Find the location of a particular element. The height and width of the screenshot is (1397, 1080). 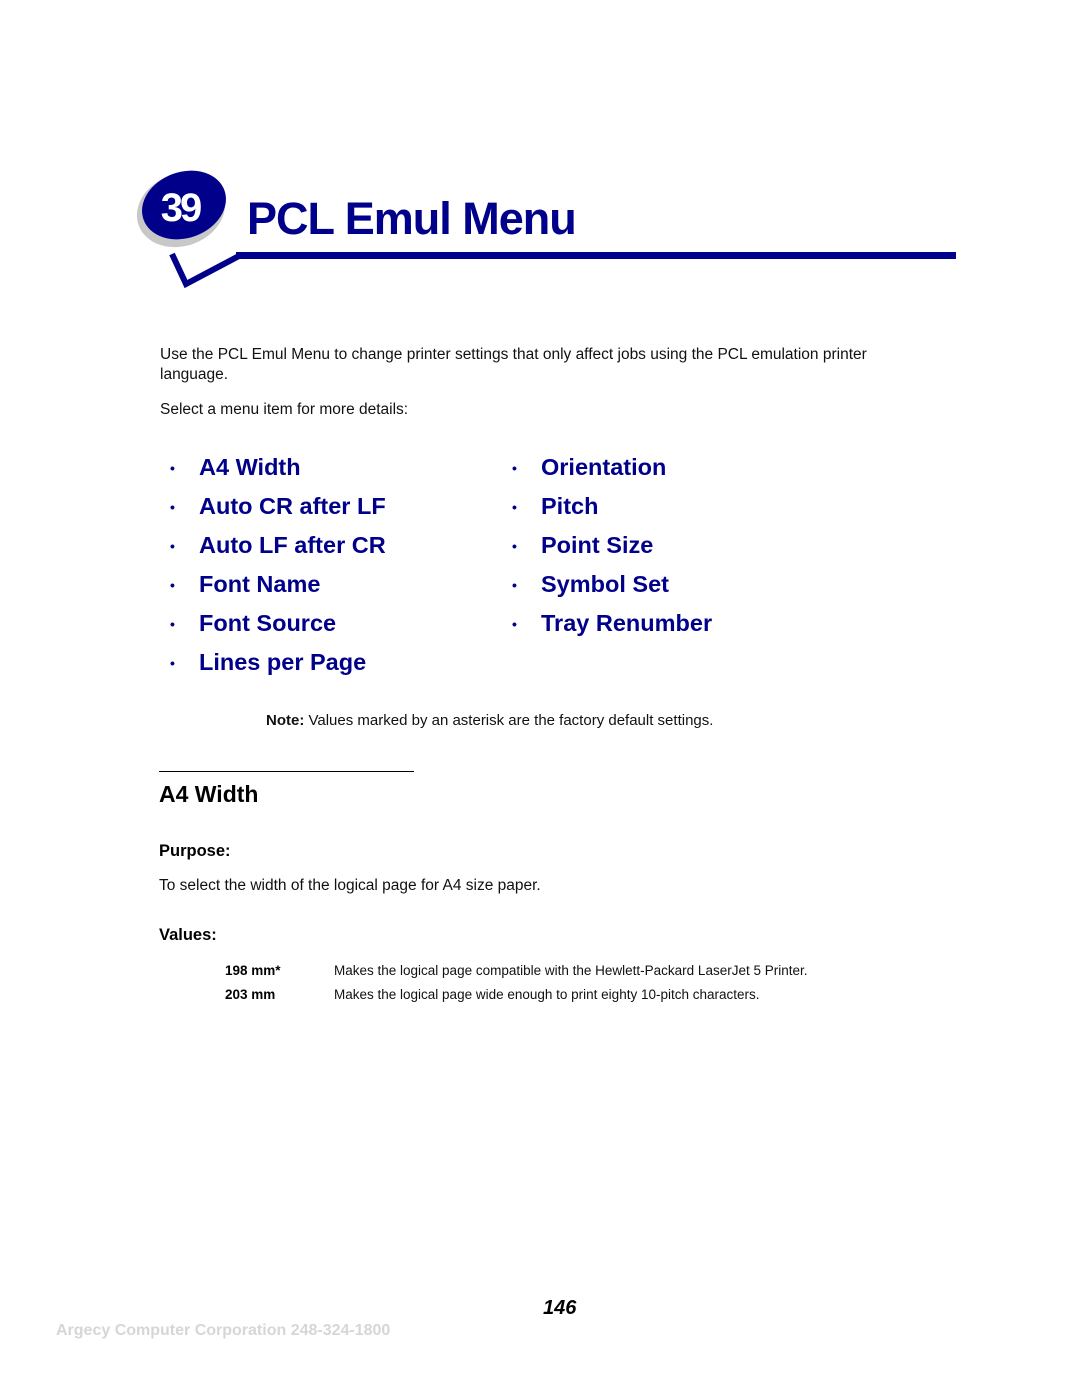

menu-link-label: Font Source is located at coordinates (267, 623).